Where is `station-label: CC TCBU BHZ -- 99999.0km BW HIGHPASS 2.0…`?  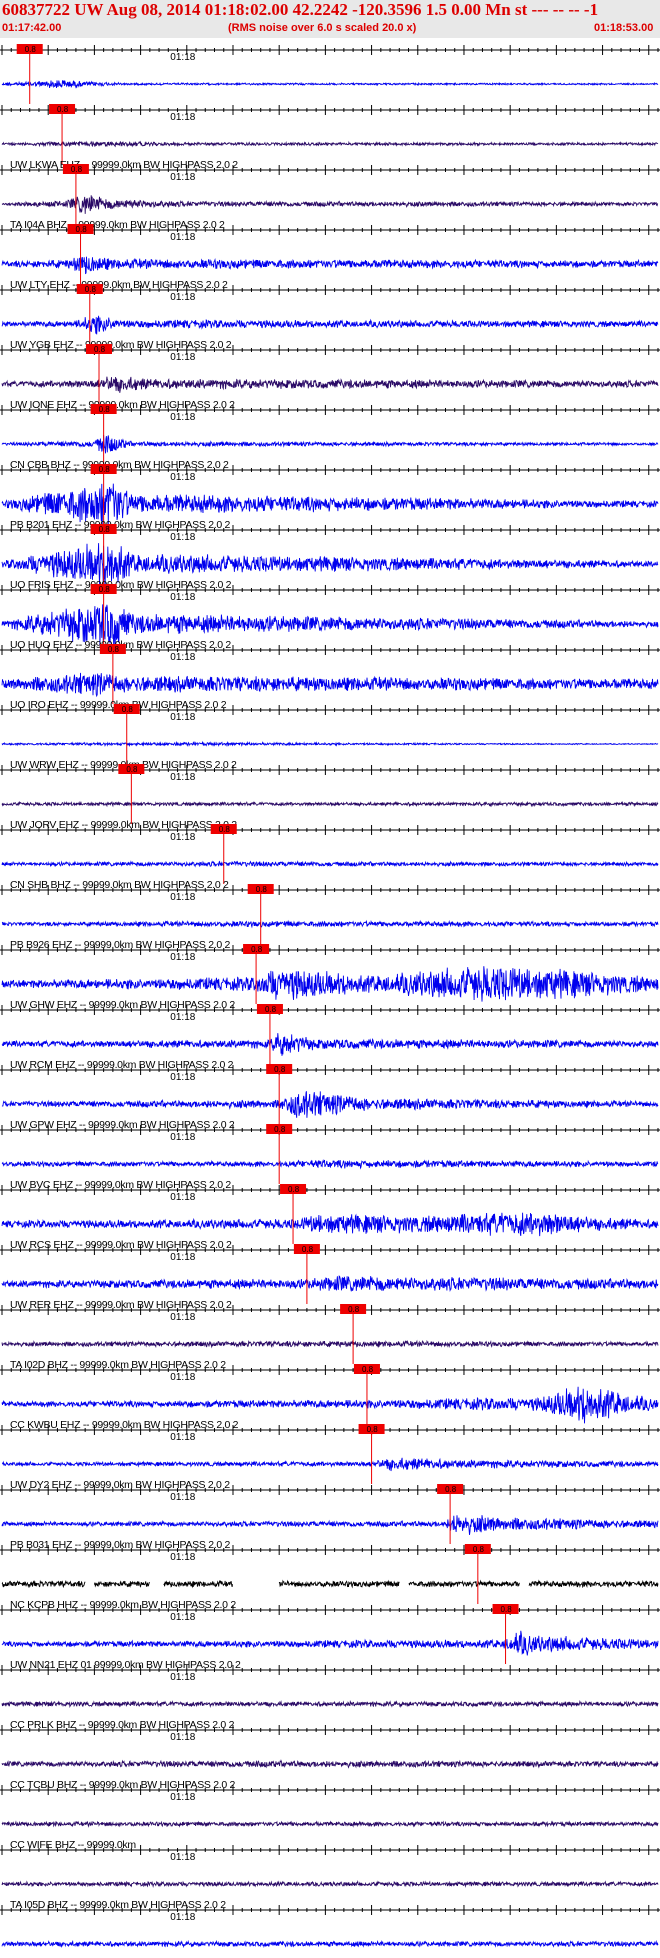
station-label: CC TCBU BHZ -- 99999.0km BW HIGHPASS 2.0… is located at coordinates (123, 1785).